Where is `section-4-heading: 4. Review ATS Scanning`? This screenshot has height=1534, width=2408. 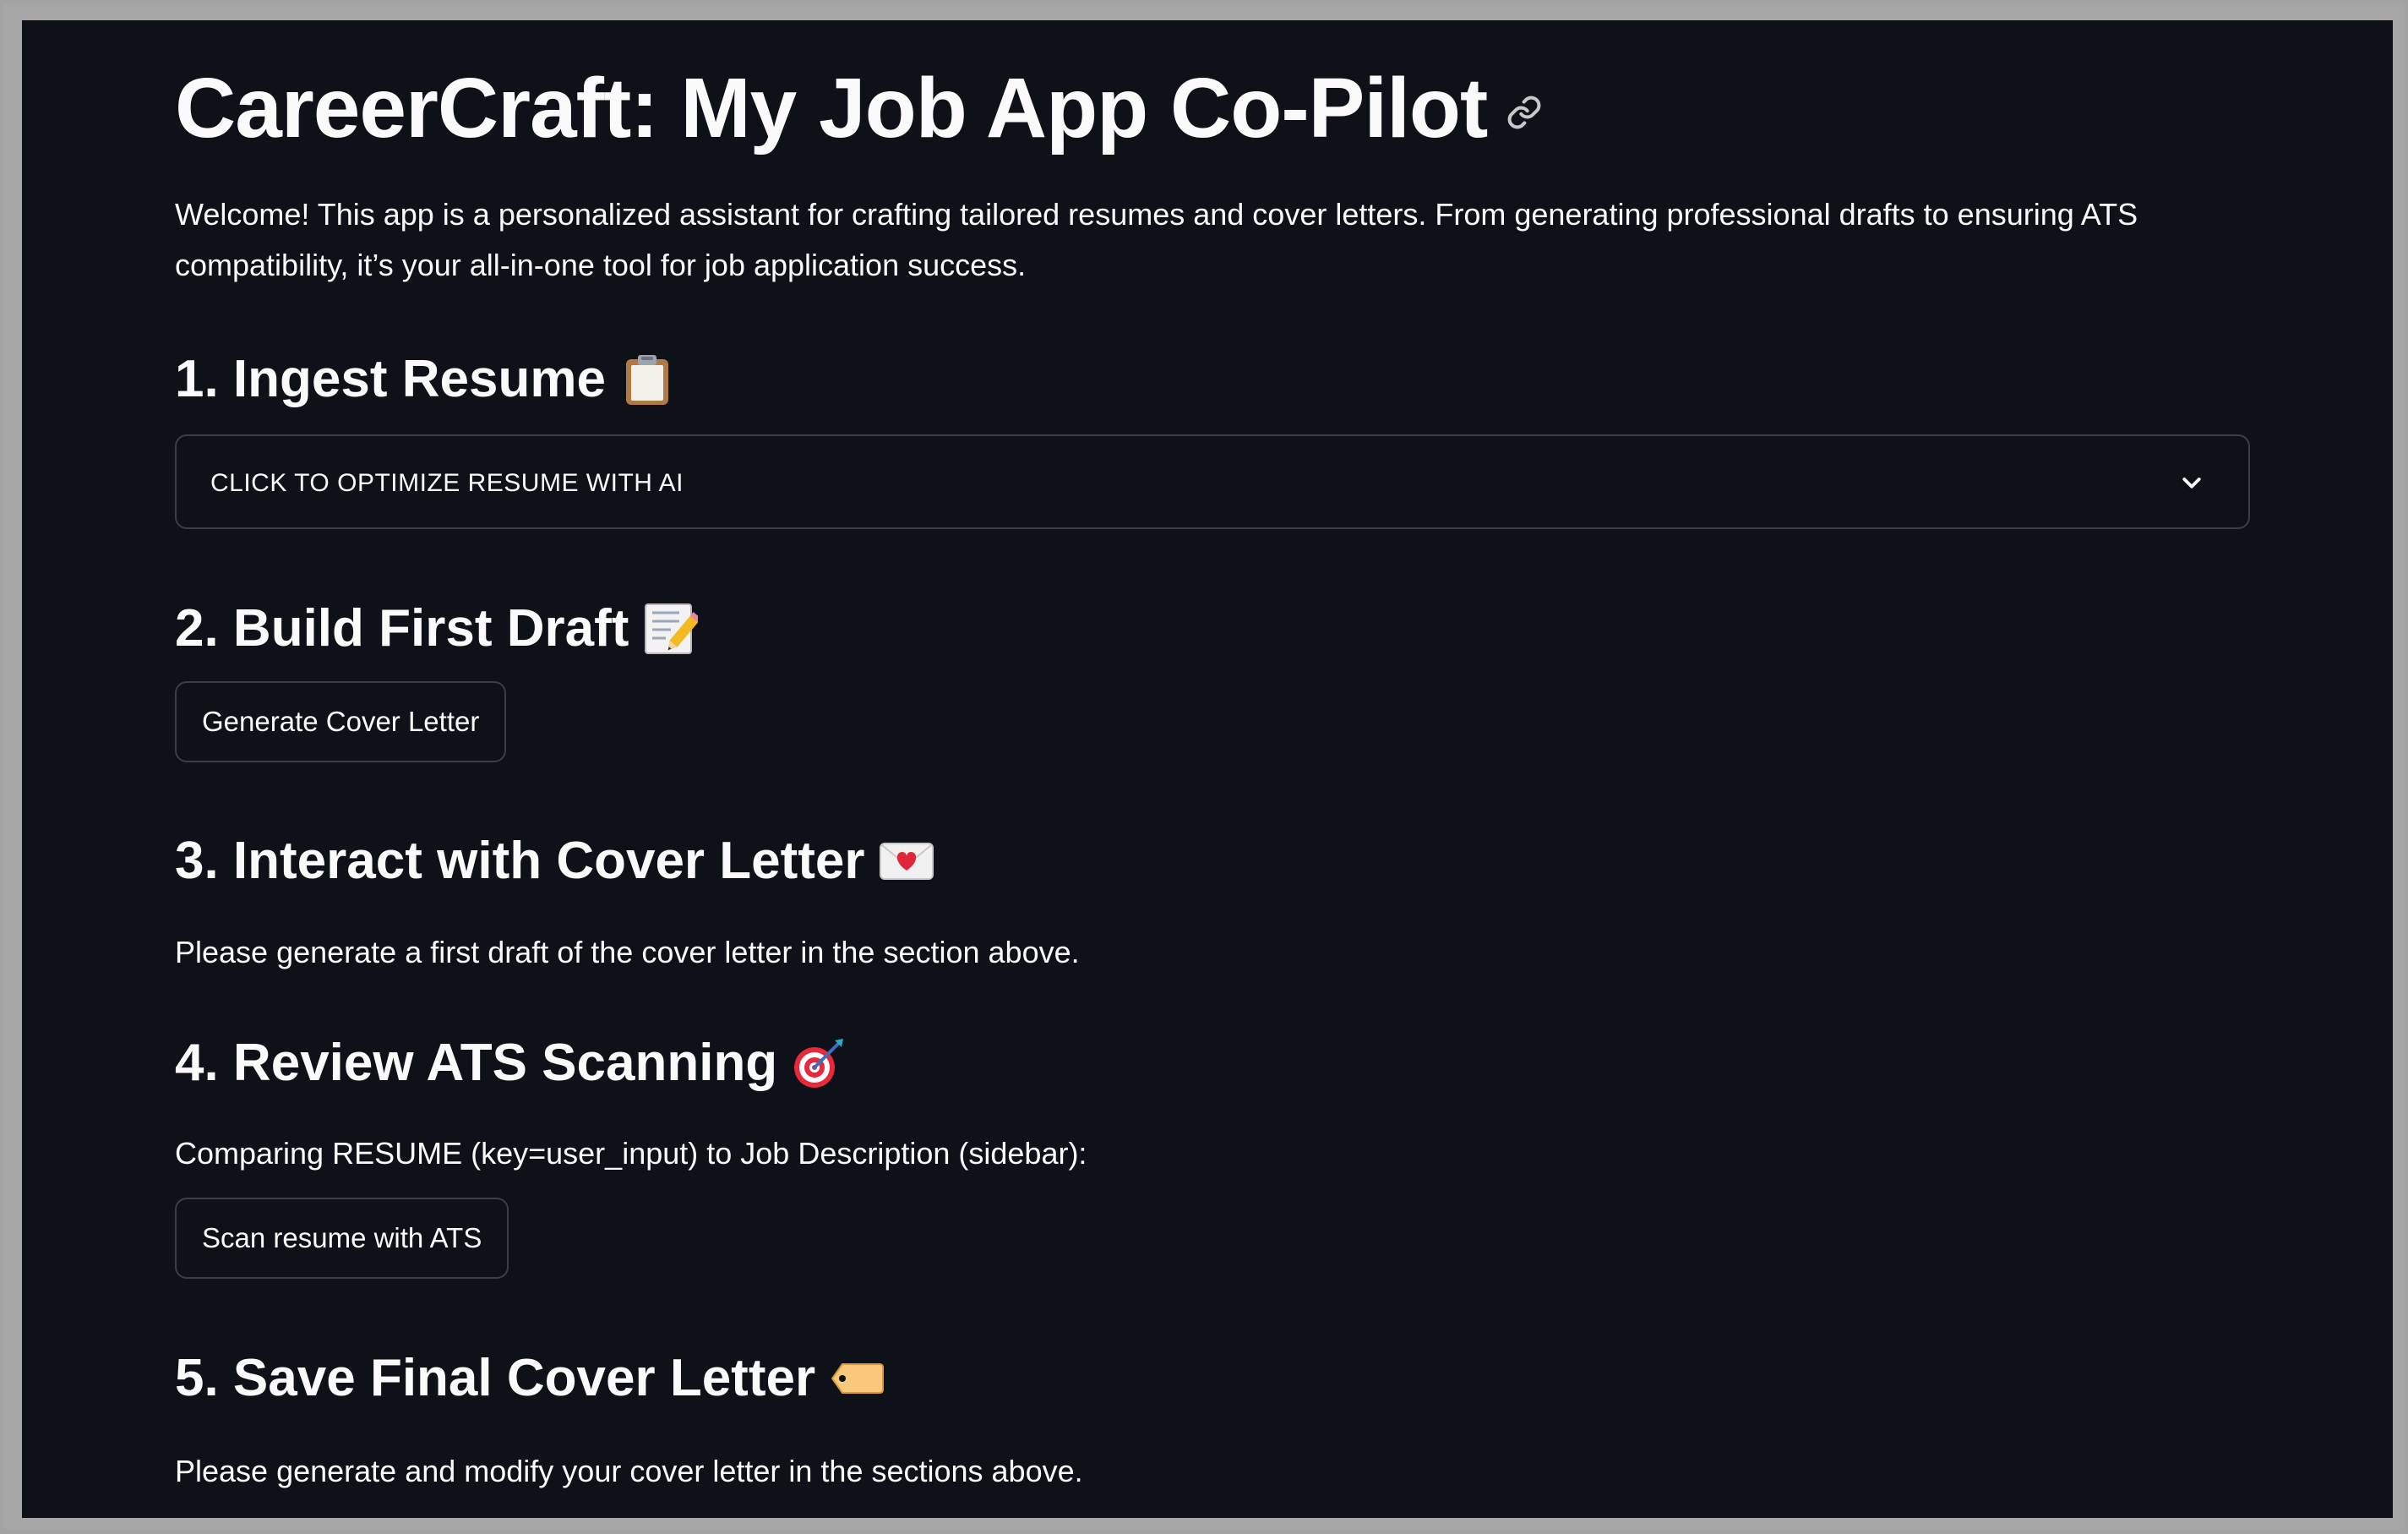 section-4-heading: 4. Review ATS Scanning is located at coordinates (511, 1063).